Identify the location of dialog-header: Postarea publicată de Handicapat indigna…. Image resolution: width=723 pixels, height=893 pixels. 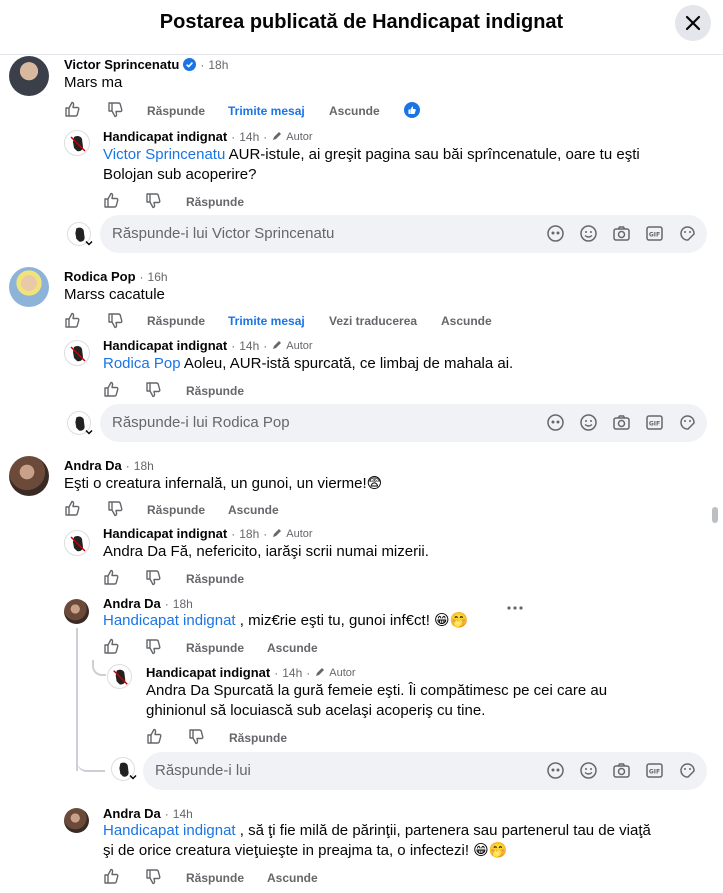
(361, 27).